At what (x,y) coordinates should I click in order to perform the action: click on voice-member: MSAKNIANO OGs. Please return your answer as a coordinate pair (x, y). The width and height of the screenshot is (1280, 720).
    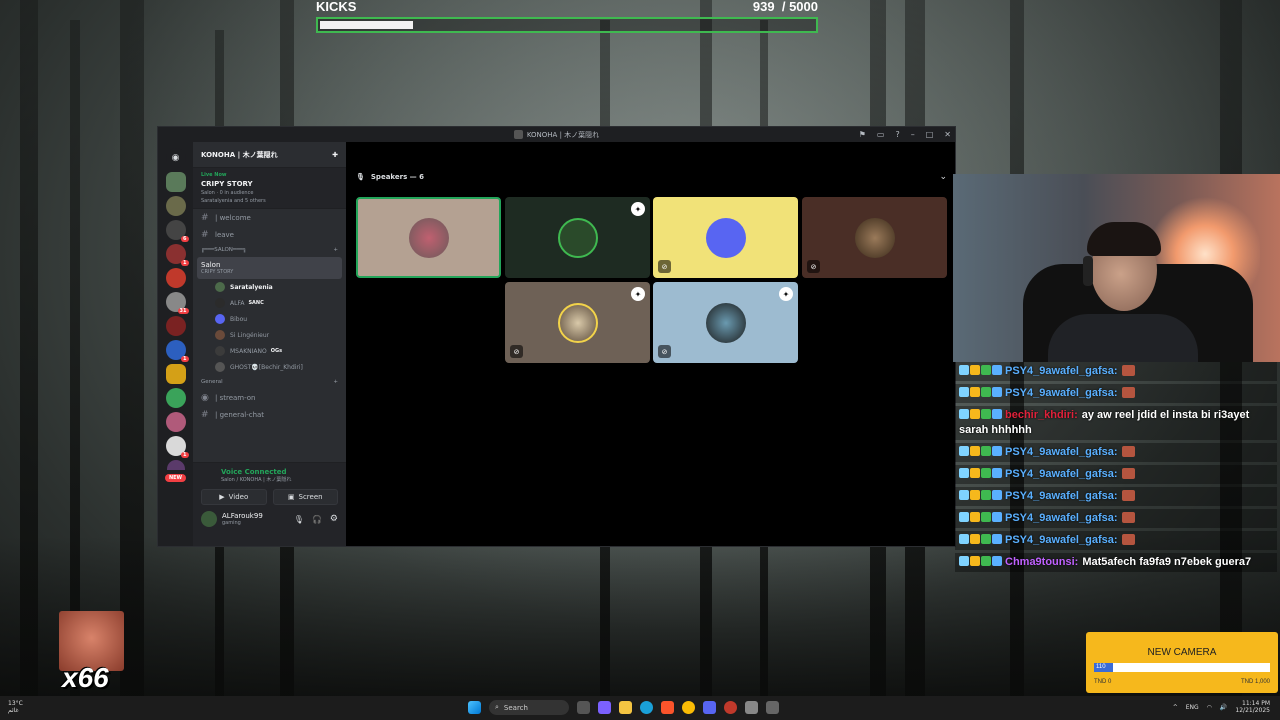
    Looking at the image, I should click on (269, 351).